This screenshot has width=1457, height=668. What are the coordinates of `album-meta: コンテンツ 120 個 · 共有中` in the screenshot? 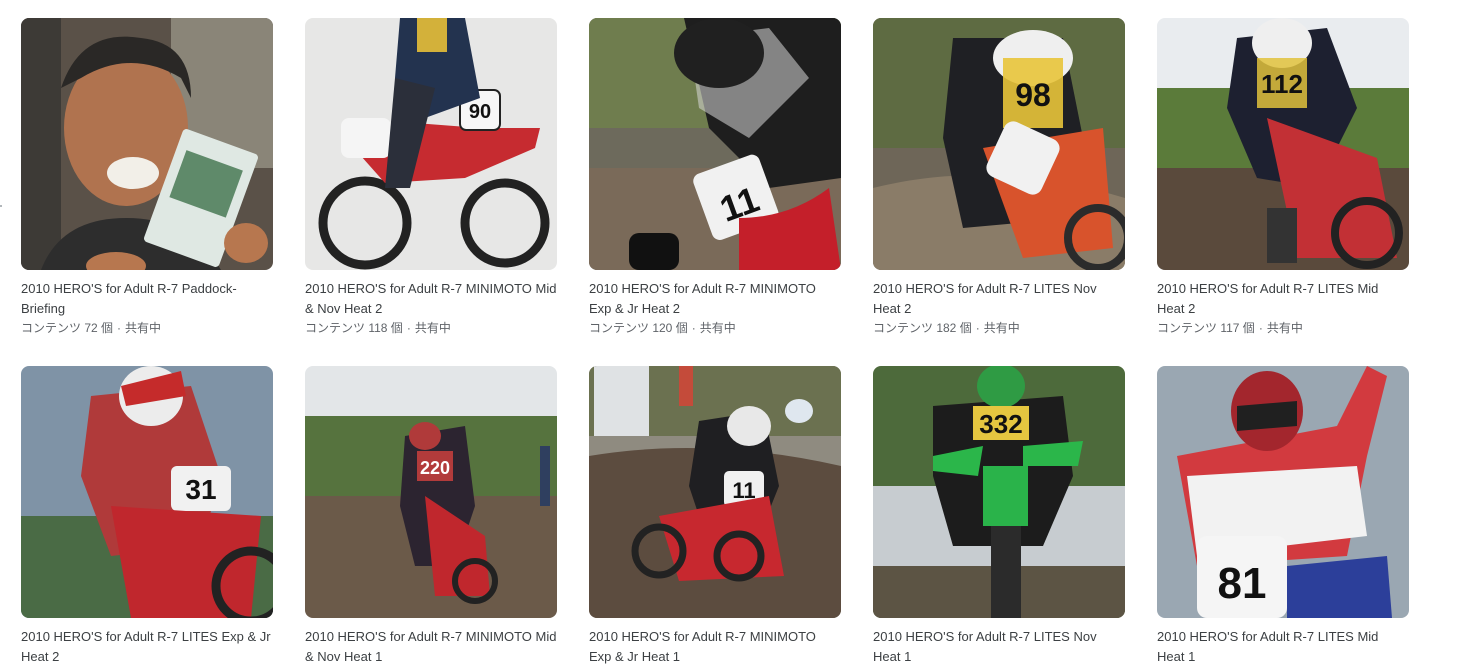 It's located at (715, 328).